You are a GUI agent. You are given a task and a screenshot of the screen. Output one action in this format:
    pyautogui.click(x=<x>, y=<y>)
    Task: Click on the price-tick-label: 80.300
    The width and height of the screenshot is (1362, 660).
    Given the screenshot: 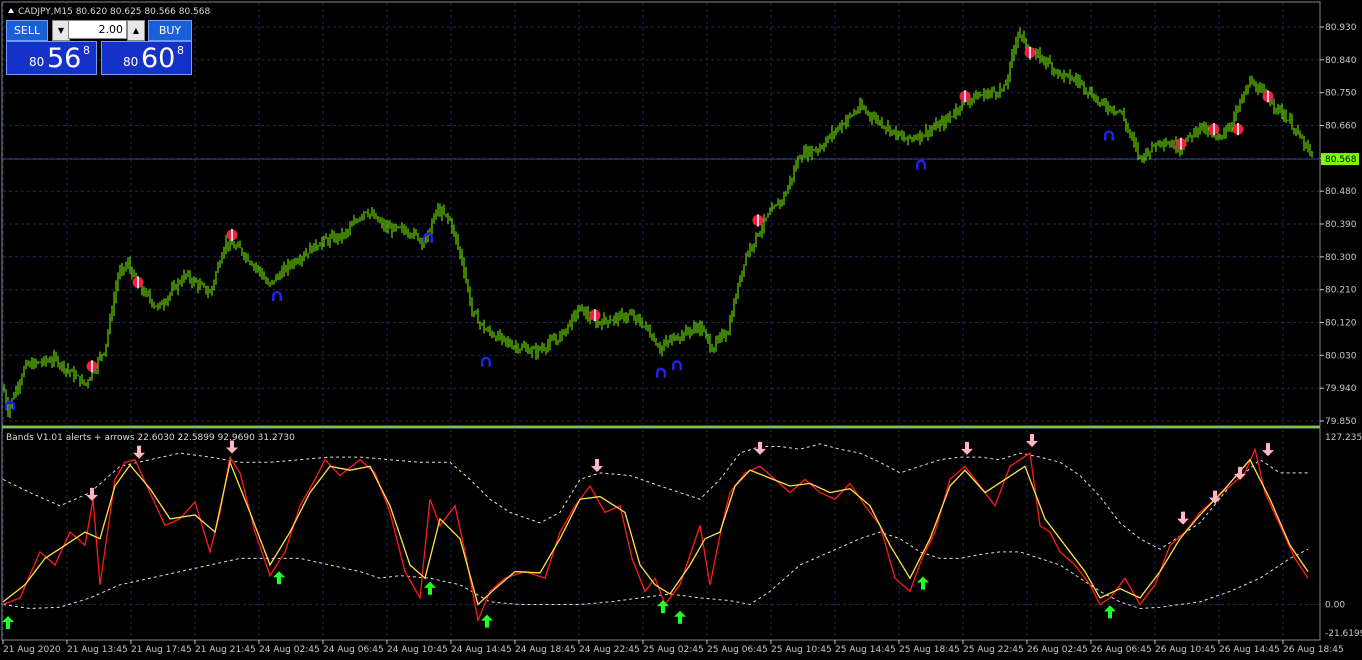 What is the action you would take?
    pyautogui.click(x=1341, y=258)
    